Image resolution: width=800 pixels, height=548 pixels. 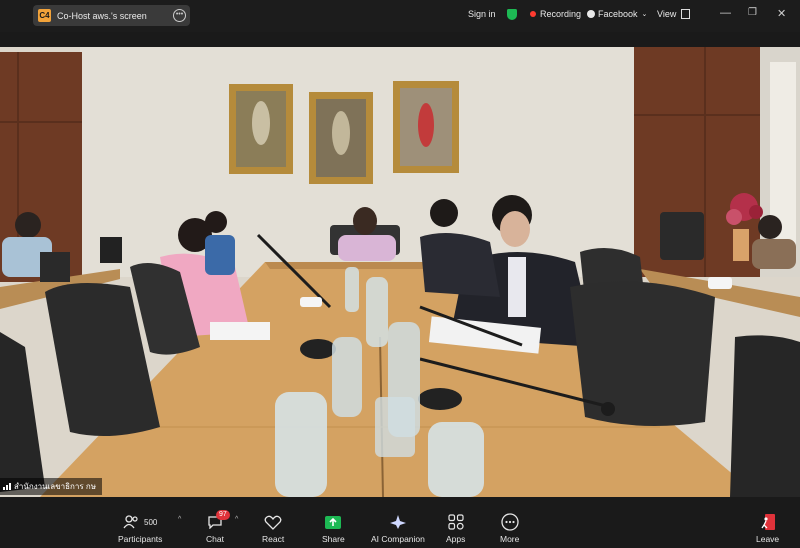 I want to click on chat-label: Chat, so click(x=215, y=539).